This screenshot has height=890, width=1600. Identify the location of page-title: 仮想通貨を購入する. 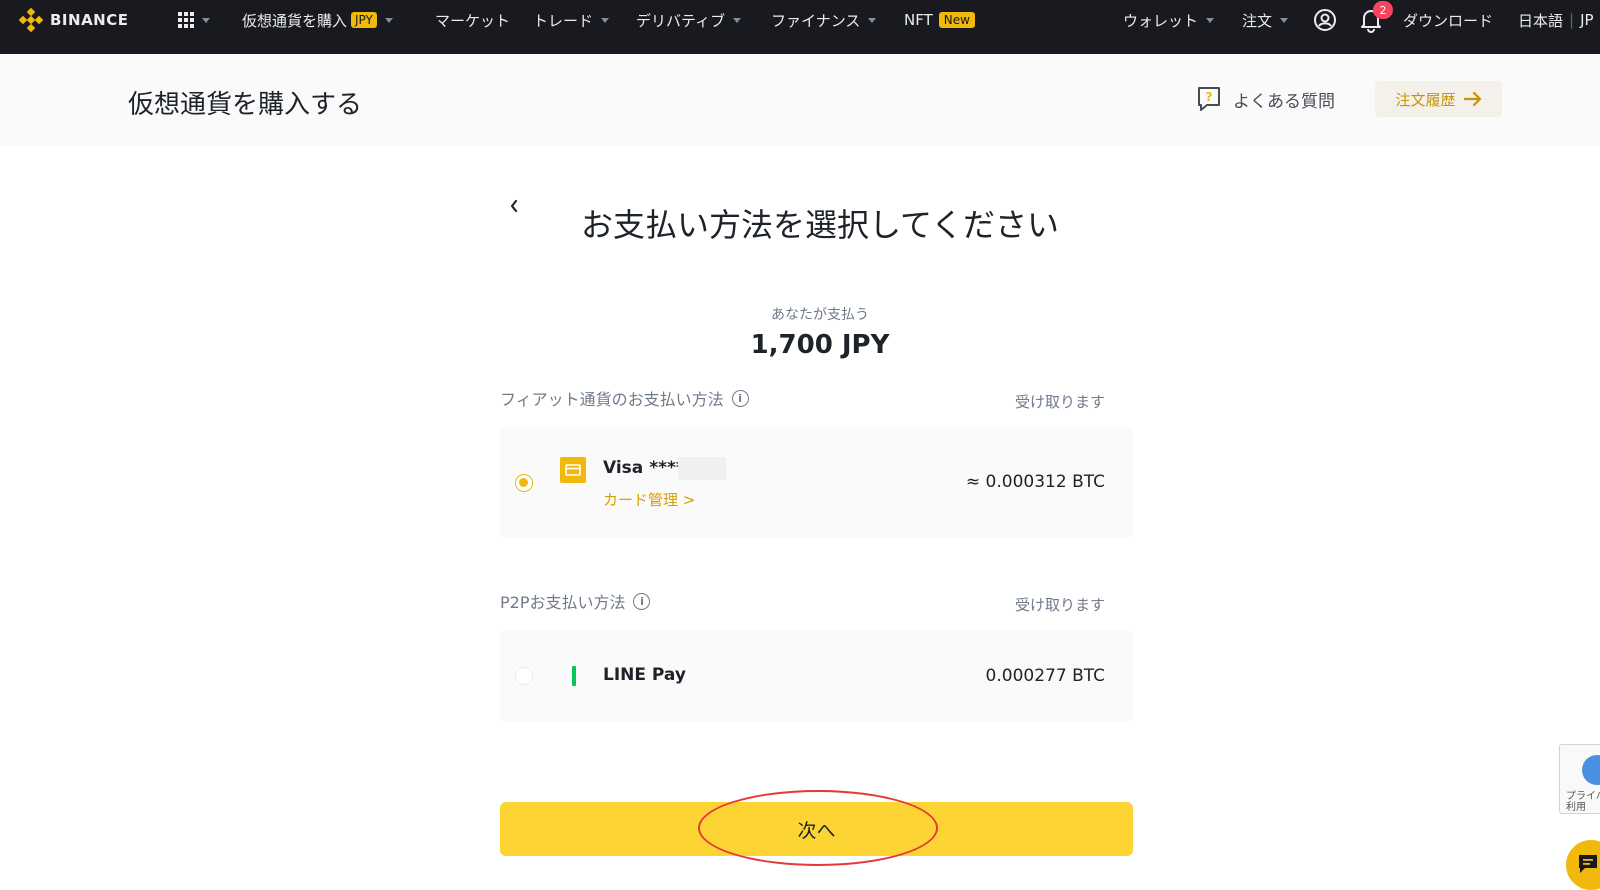
(245, 105).